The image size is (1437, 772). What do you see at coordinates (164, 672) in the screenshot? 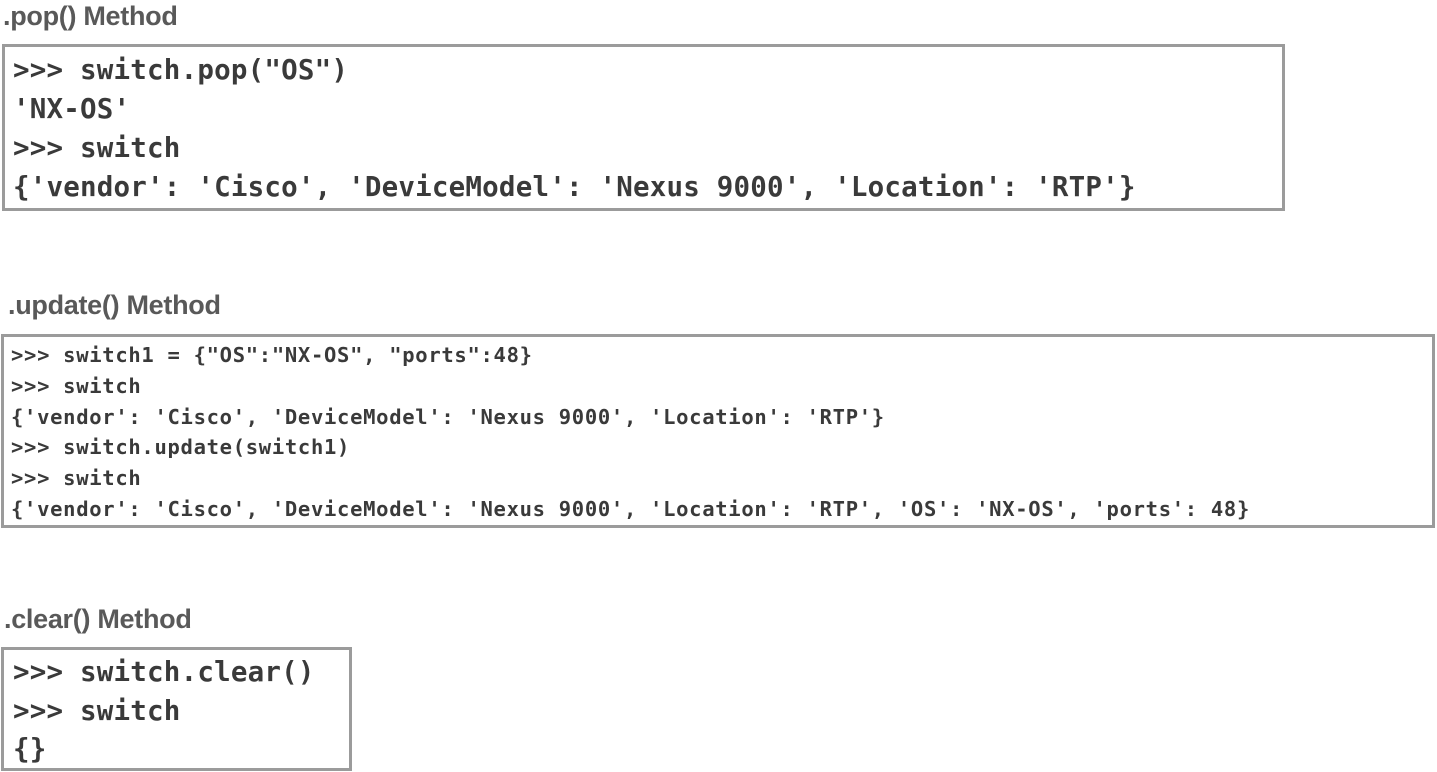
I see `code-line: >>> switch.clear()` at bounding box center [164, 672].